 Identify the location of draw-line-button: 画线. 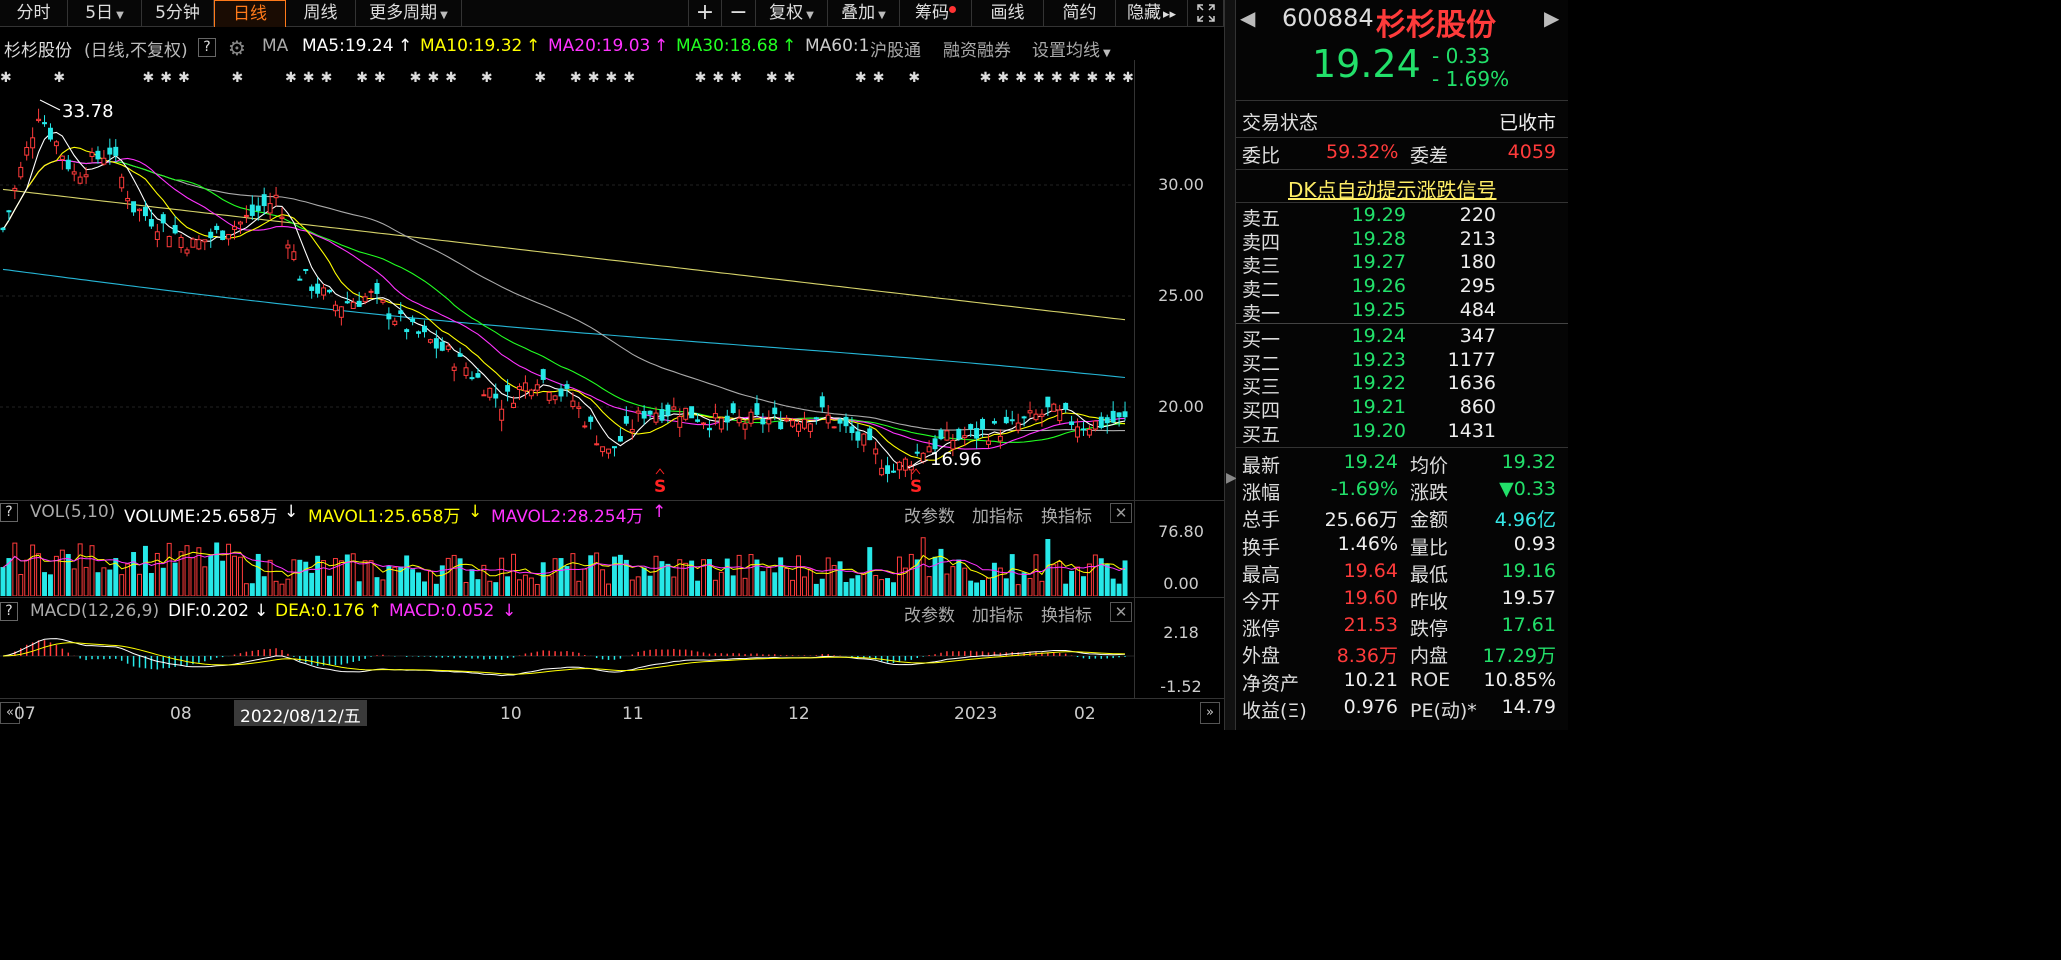
(1008, 13).